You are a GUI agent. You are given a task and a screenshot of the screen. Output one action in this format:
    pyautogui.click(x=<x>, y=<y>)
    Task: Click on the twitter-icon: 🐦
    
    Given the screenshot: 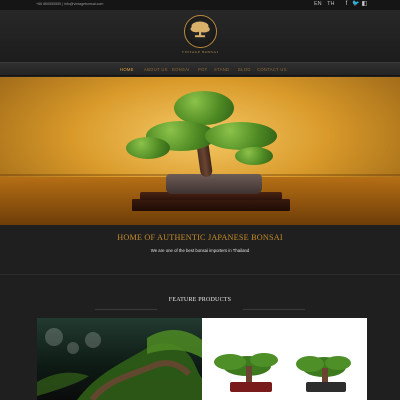 What is the action you would take?
    pyautogui.click(x=355, y=4)
    